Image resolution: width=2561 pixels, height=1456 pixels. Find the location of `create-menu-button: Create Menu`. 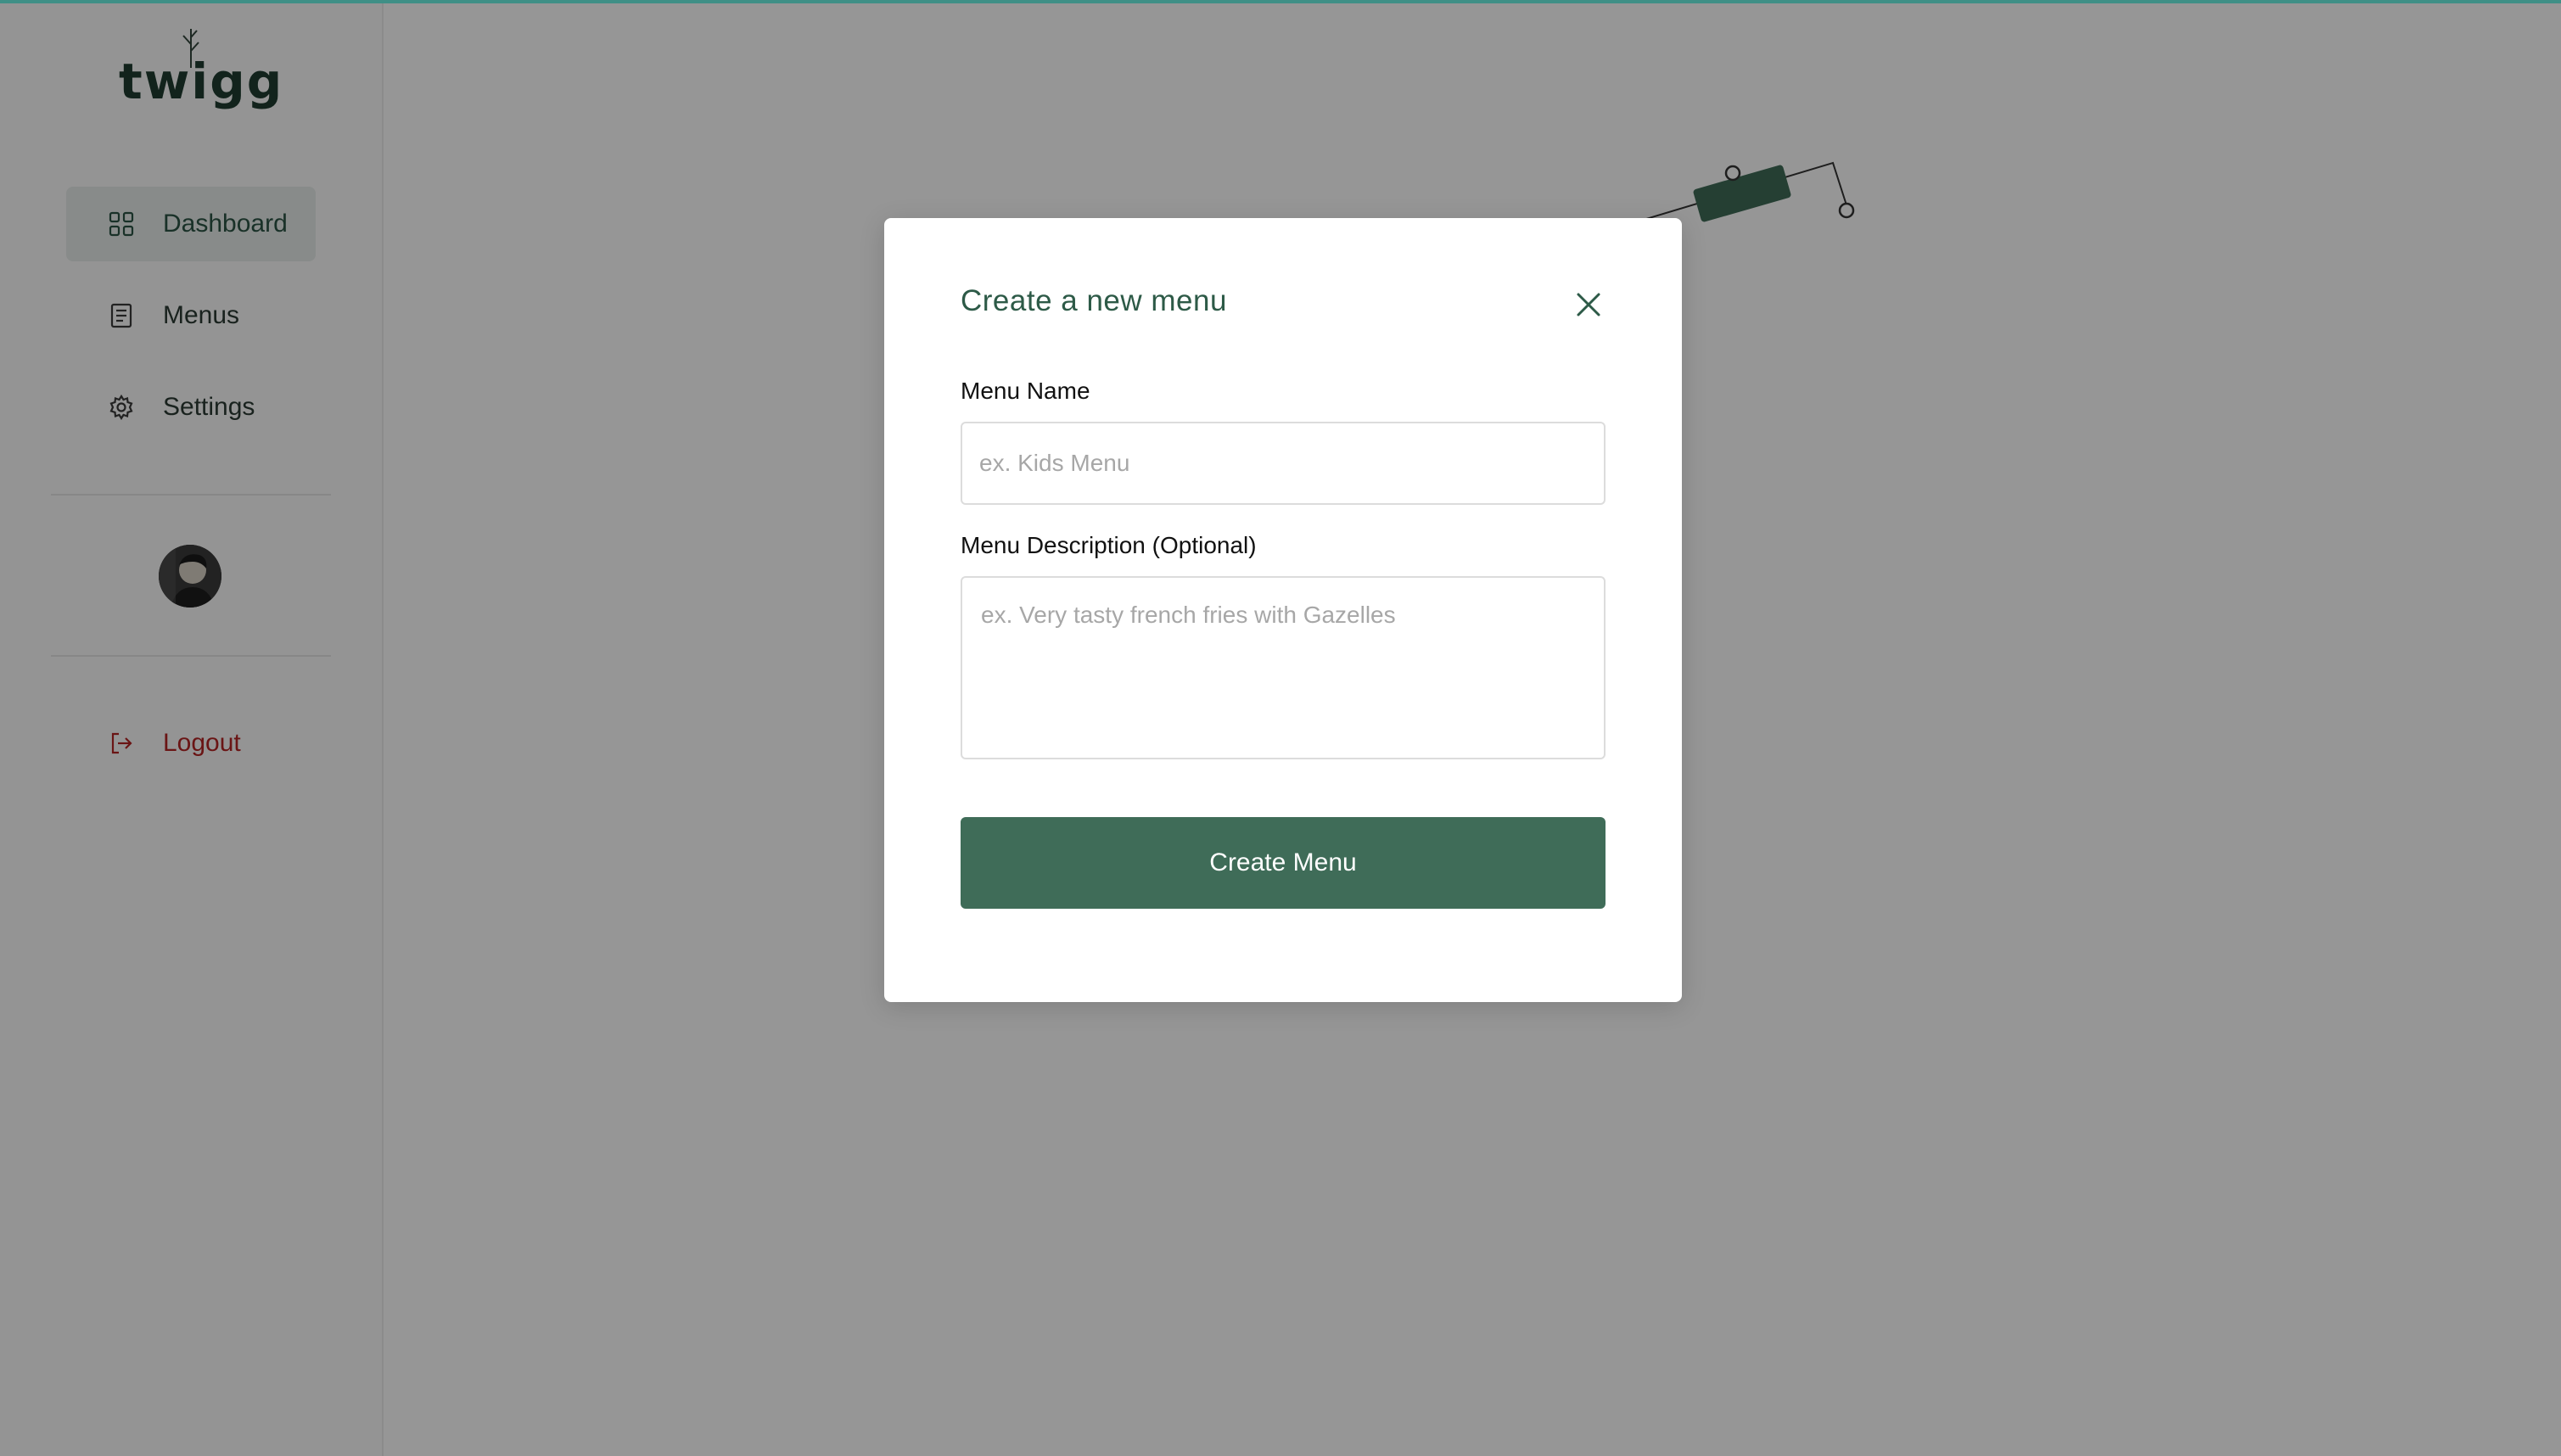

create-menu-button: Create Menu is located at coordinates (1283, 863).